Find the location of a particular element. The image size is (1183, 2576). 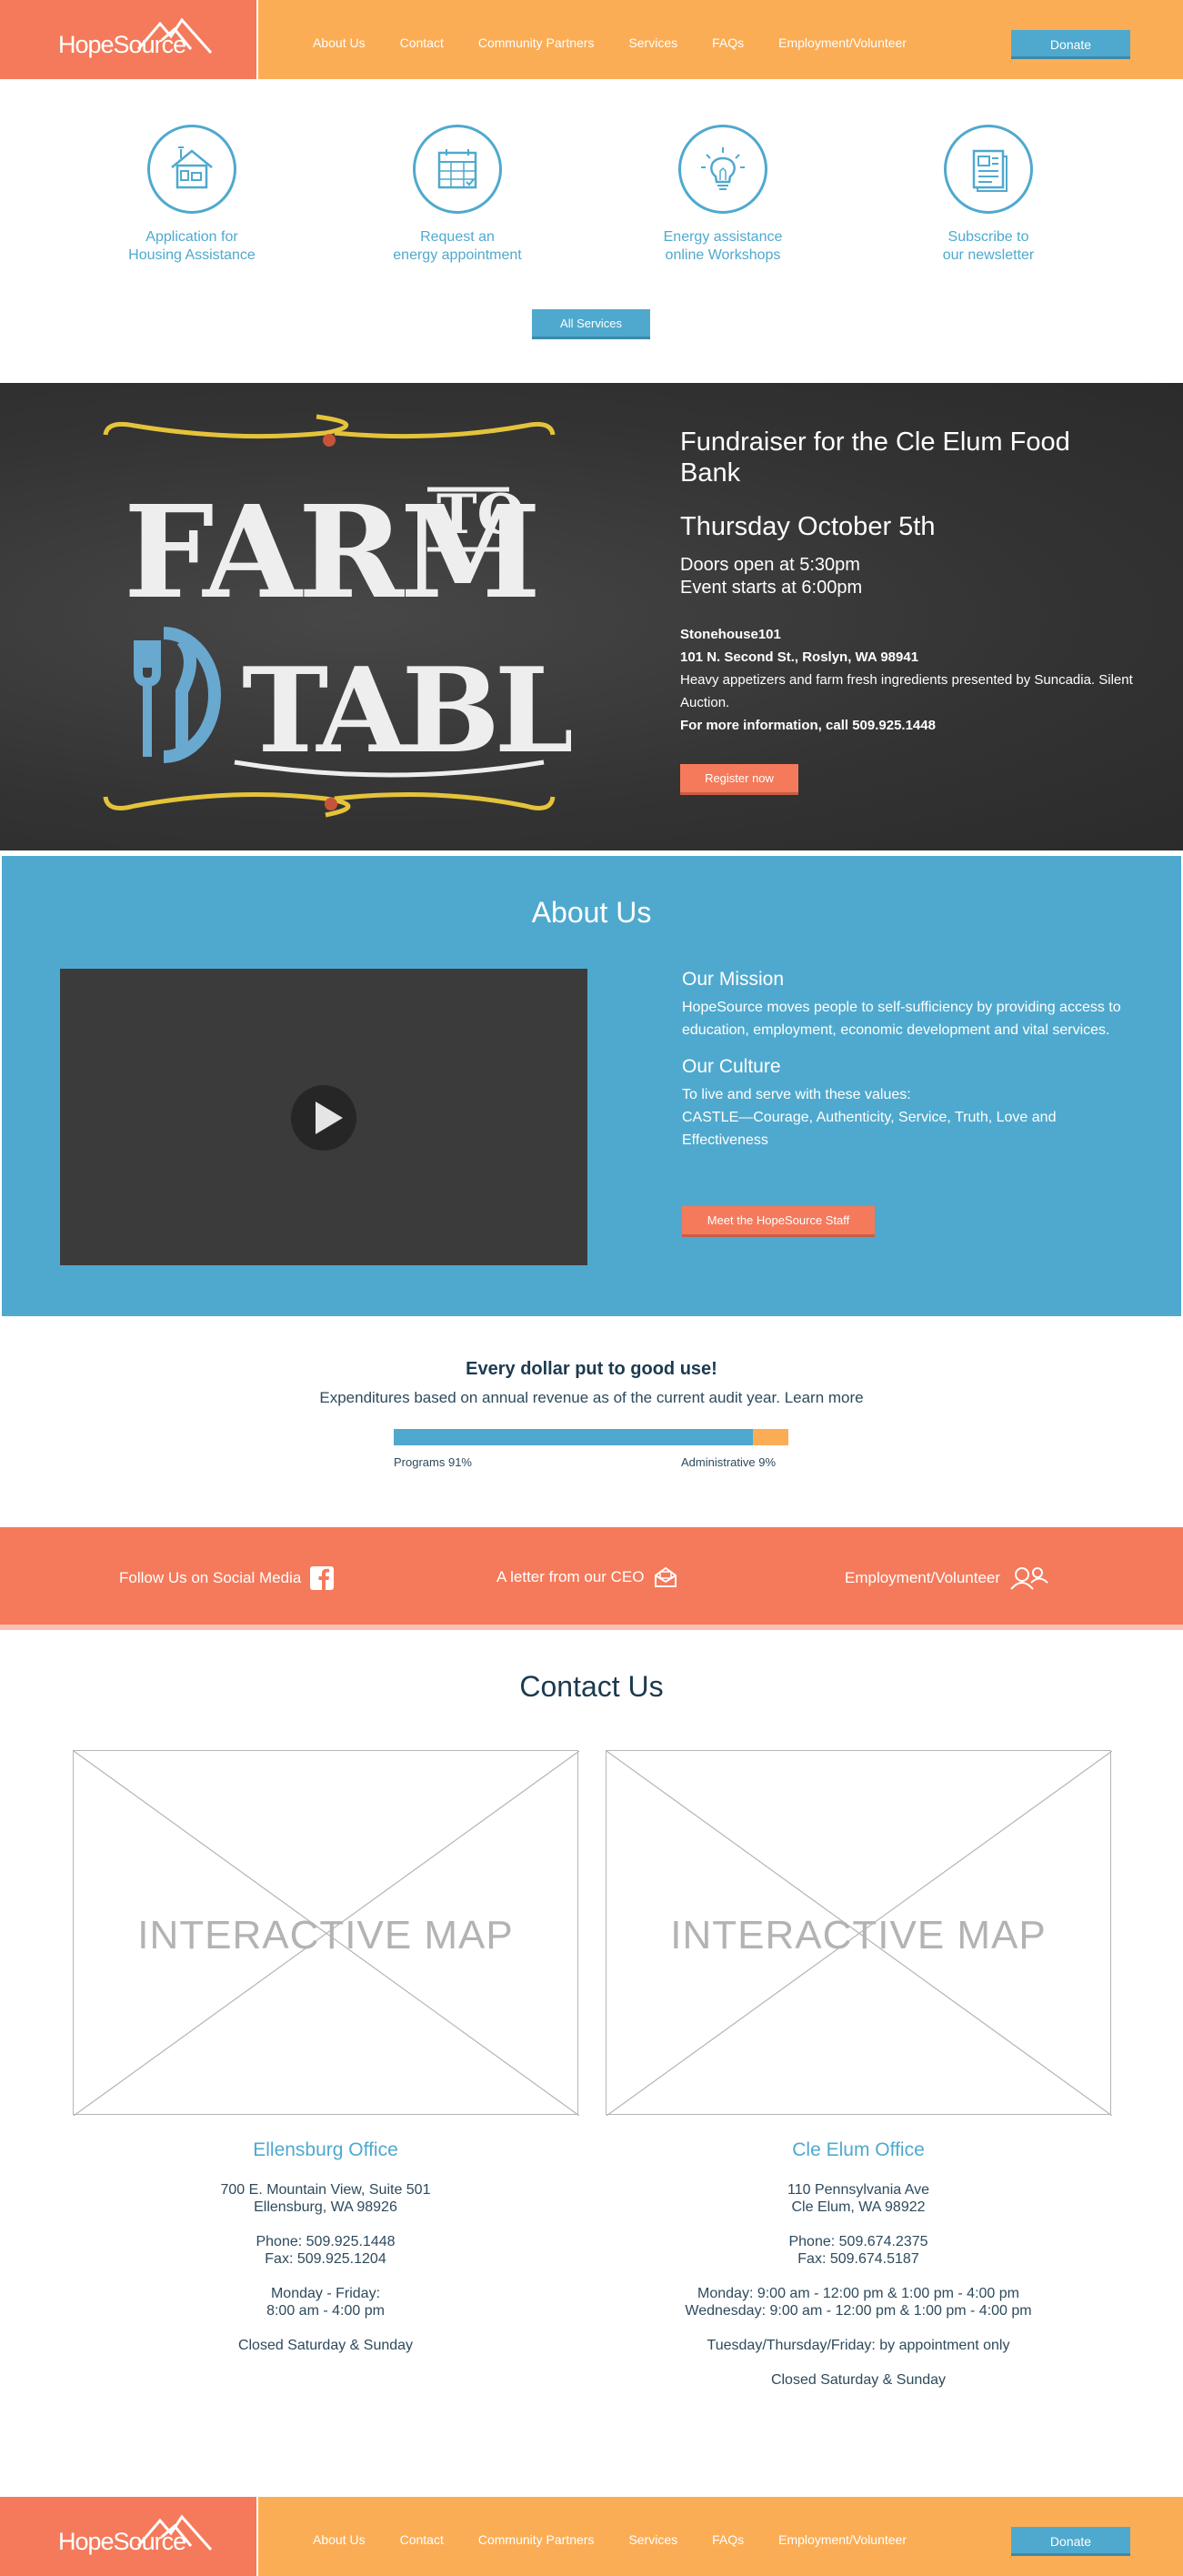

follow-social-label: Follow Us on Social Media is located at coordinates (210, 1577).